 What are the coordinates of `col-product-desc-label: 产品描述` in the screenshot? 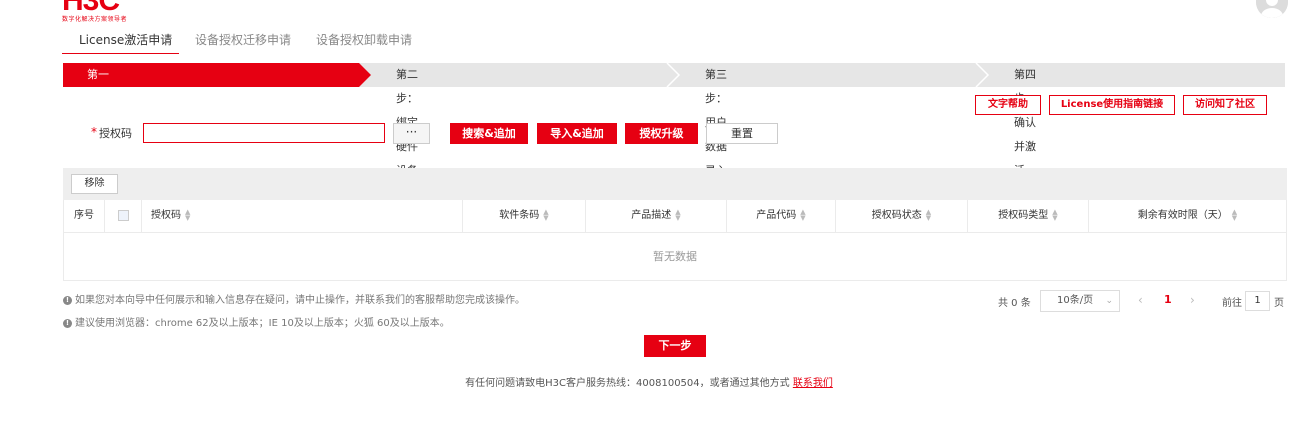 It's located at (651, 215).